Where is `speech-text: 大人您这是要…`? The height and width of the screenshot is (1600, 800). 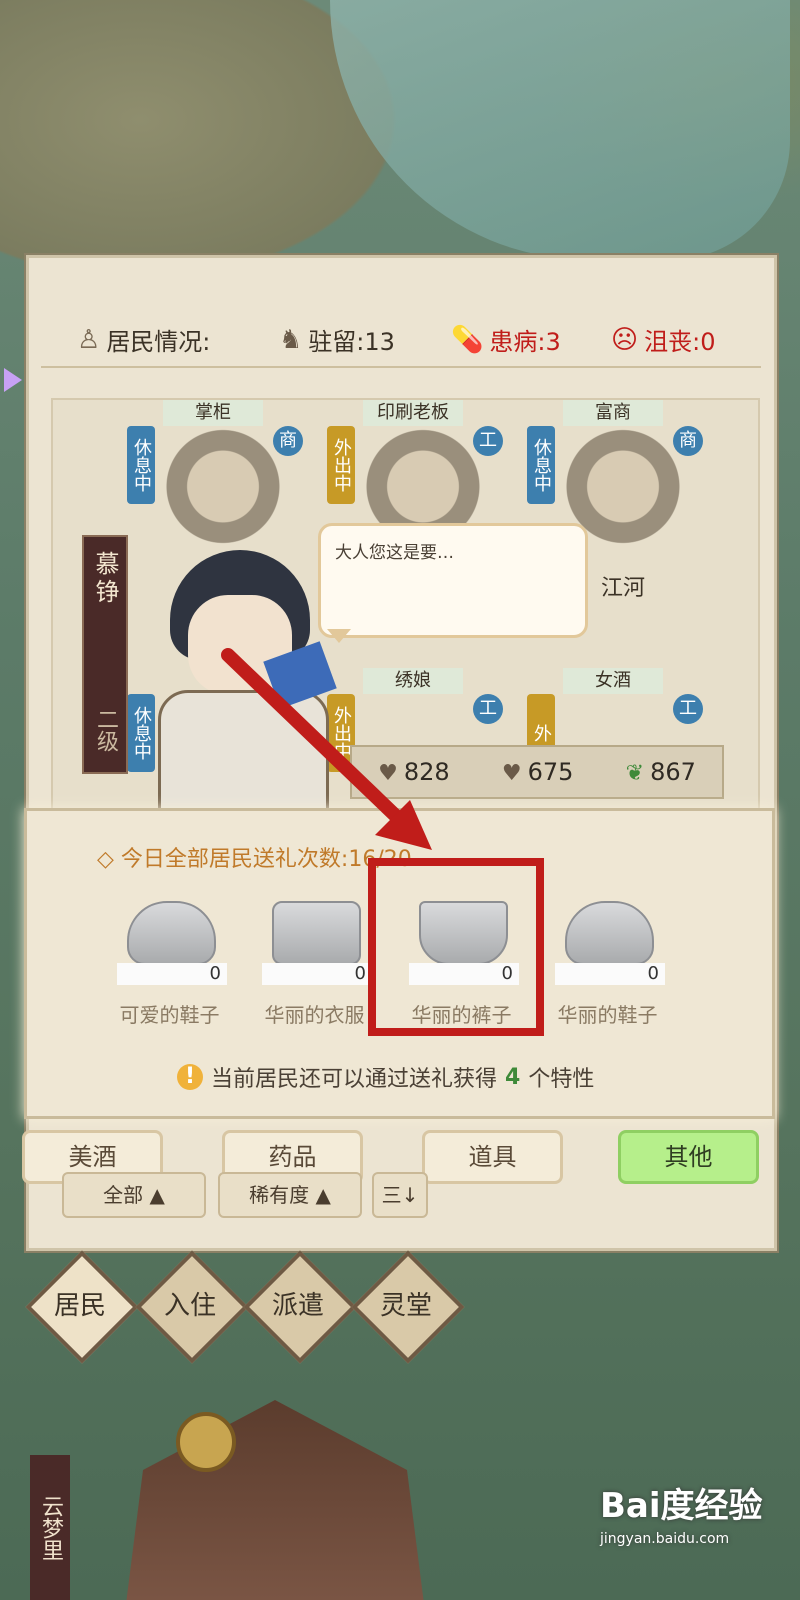 speech-text: 大人您这是要… is located at coordinates (394, 553).